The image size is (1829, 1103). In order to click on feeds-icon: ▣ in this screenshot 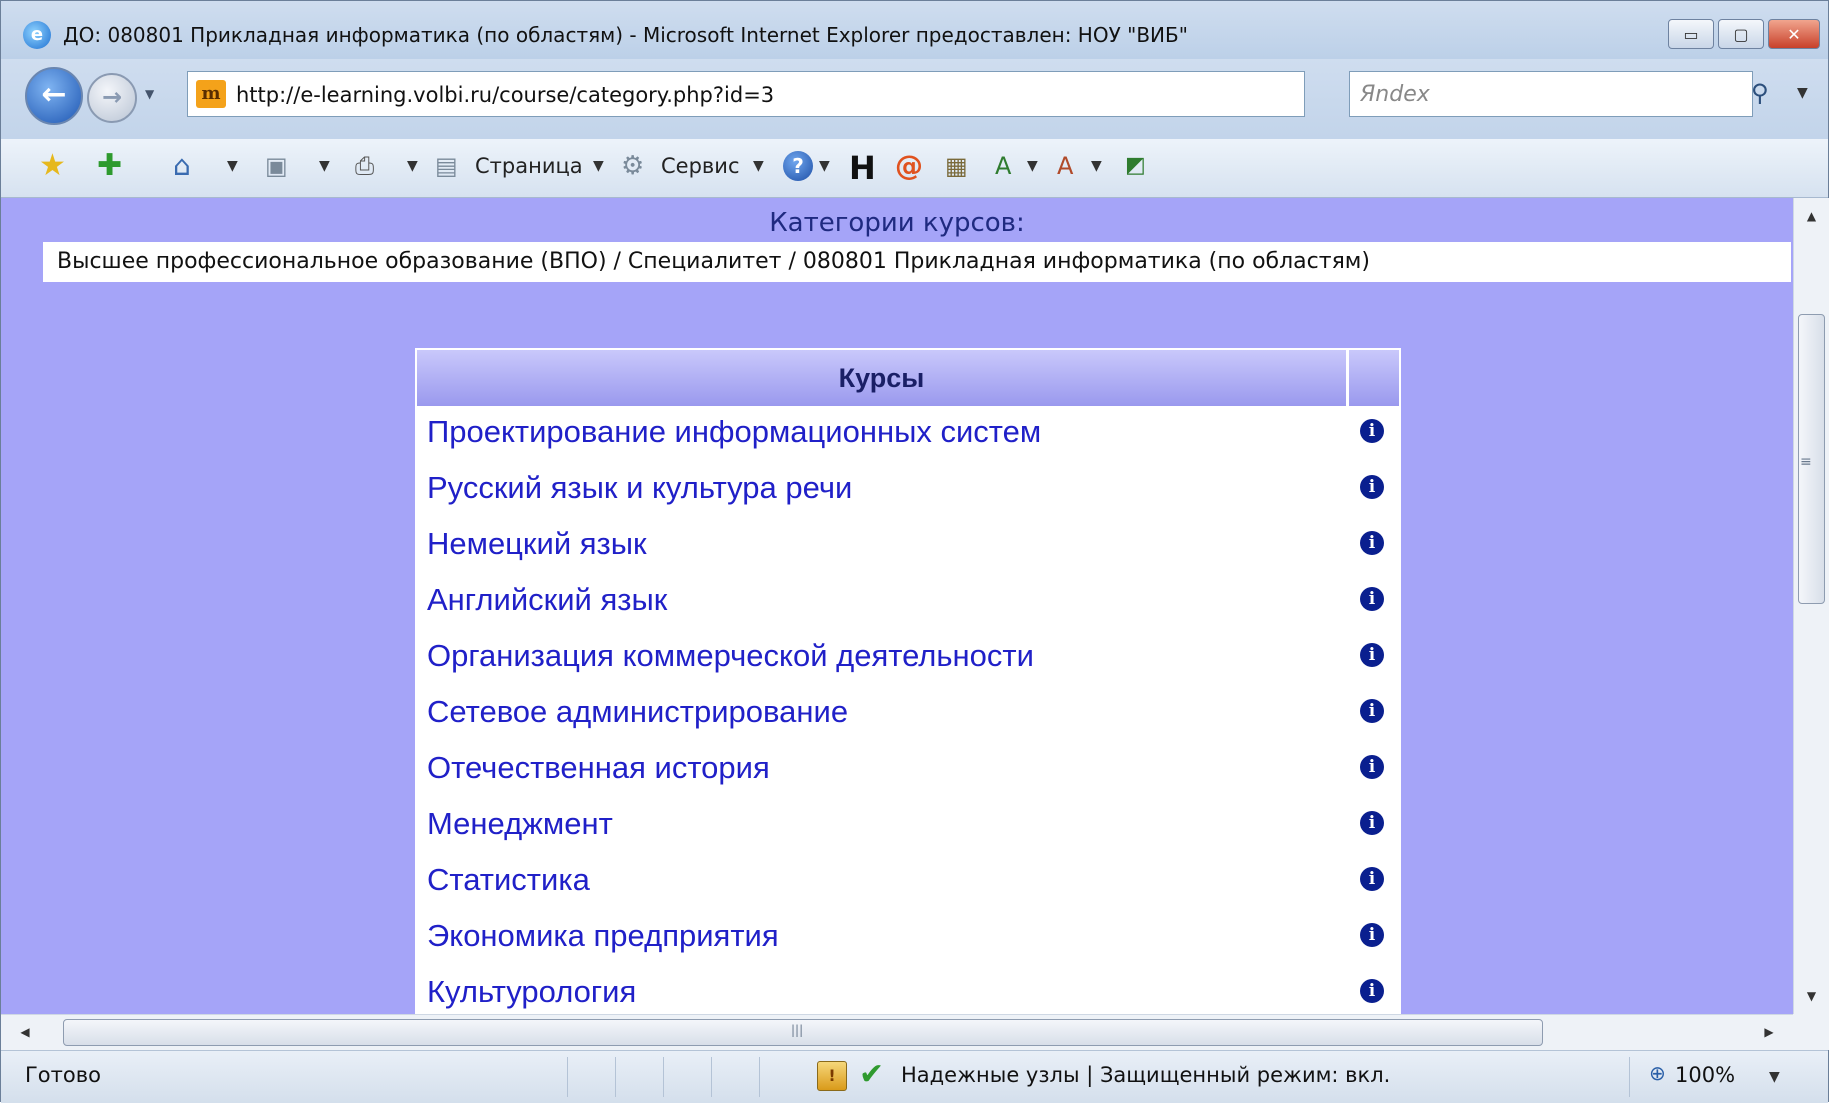, I will do `click(276, 166)`.